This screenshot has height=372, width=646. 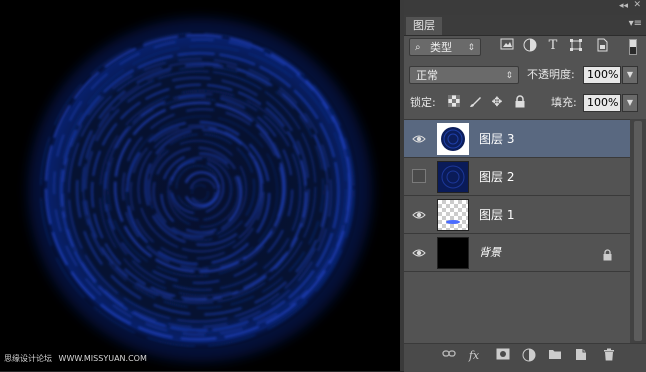 I want to click on layers-scrollbar, so click(x=638, y=231).